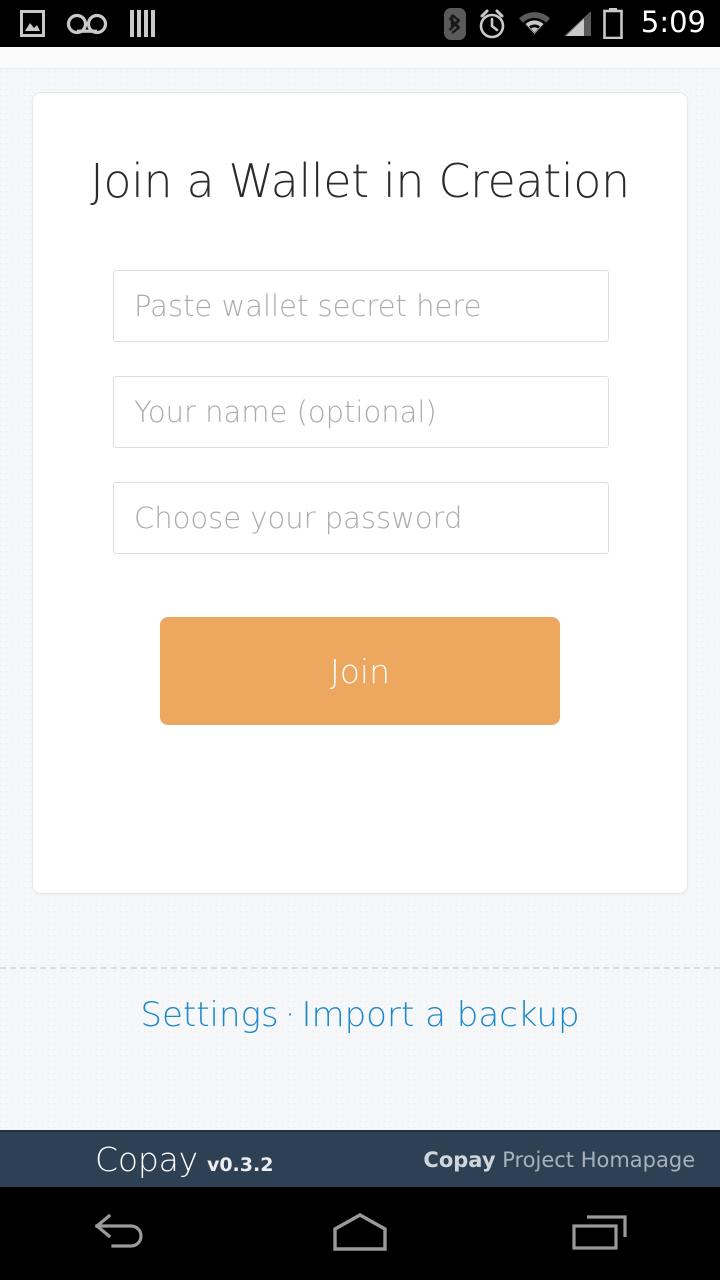 Image resolution: width=720 pixels, height=1280 pixels. I want to click on app-version: v0.3.2, so click(240, 1165).